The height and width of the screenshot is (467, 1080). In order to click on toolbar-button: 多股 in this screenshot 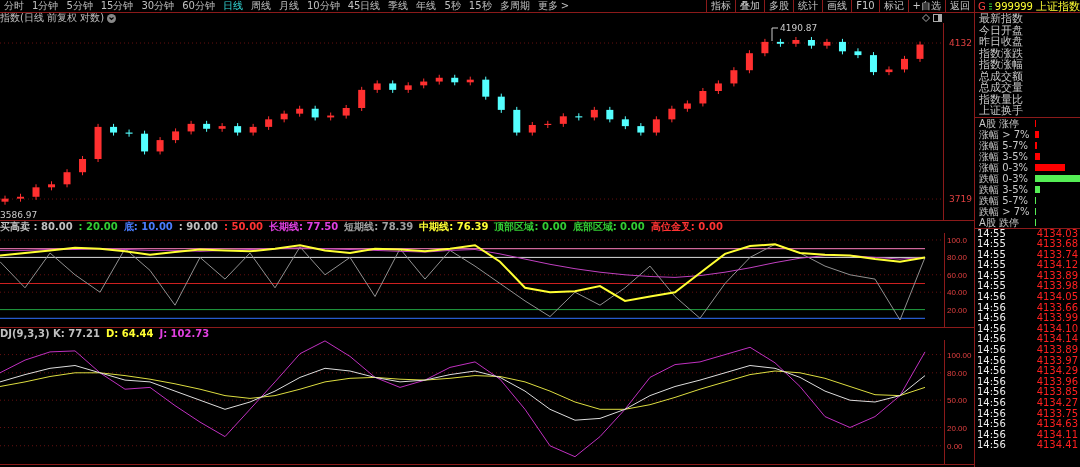, I will do `click(779, 6)`.